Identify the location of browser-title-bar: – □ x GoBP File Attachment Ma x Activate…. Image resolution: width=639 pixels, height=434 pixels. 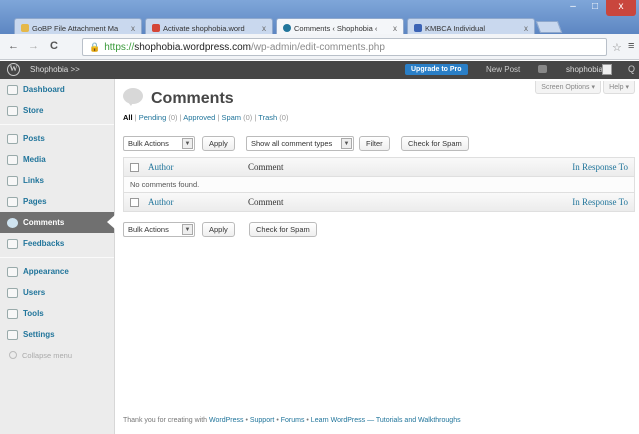
(319, 17).